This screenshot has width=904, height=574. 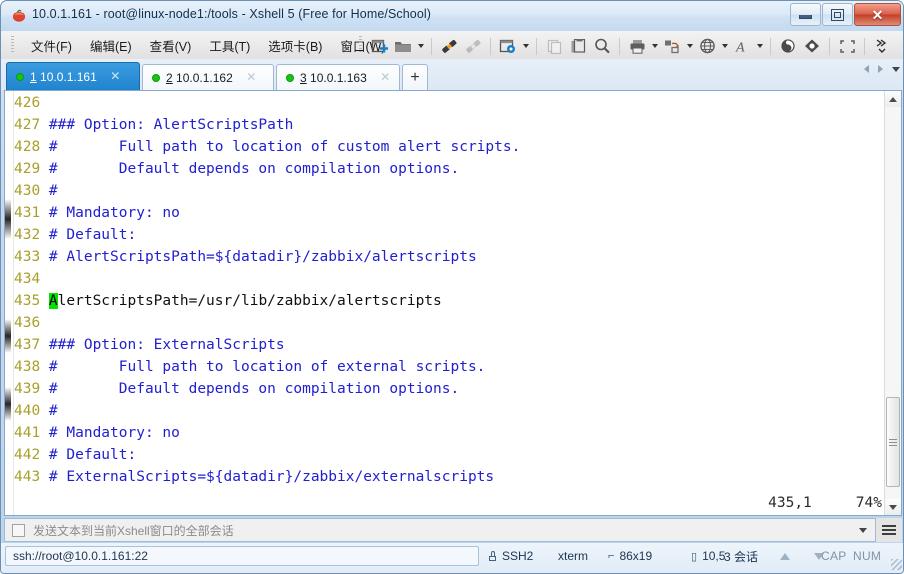 I want to click on menu-view: 查看(V), so click(x=171, y=45).